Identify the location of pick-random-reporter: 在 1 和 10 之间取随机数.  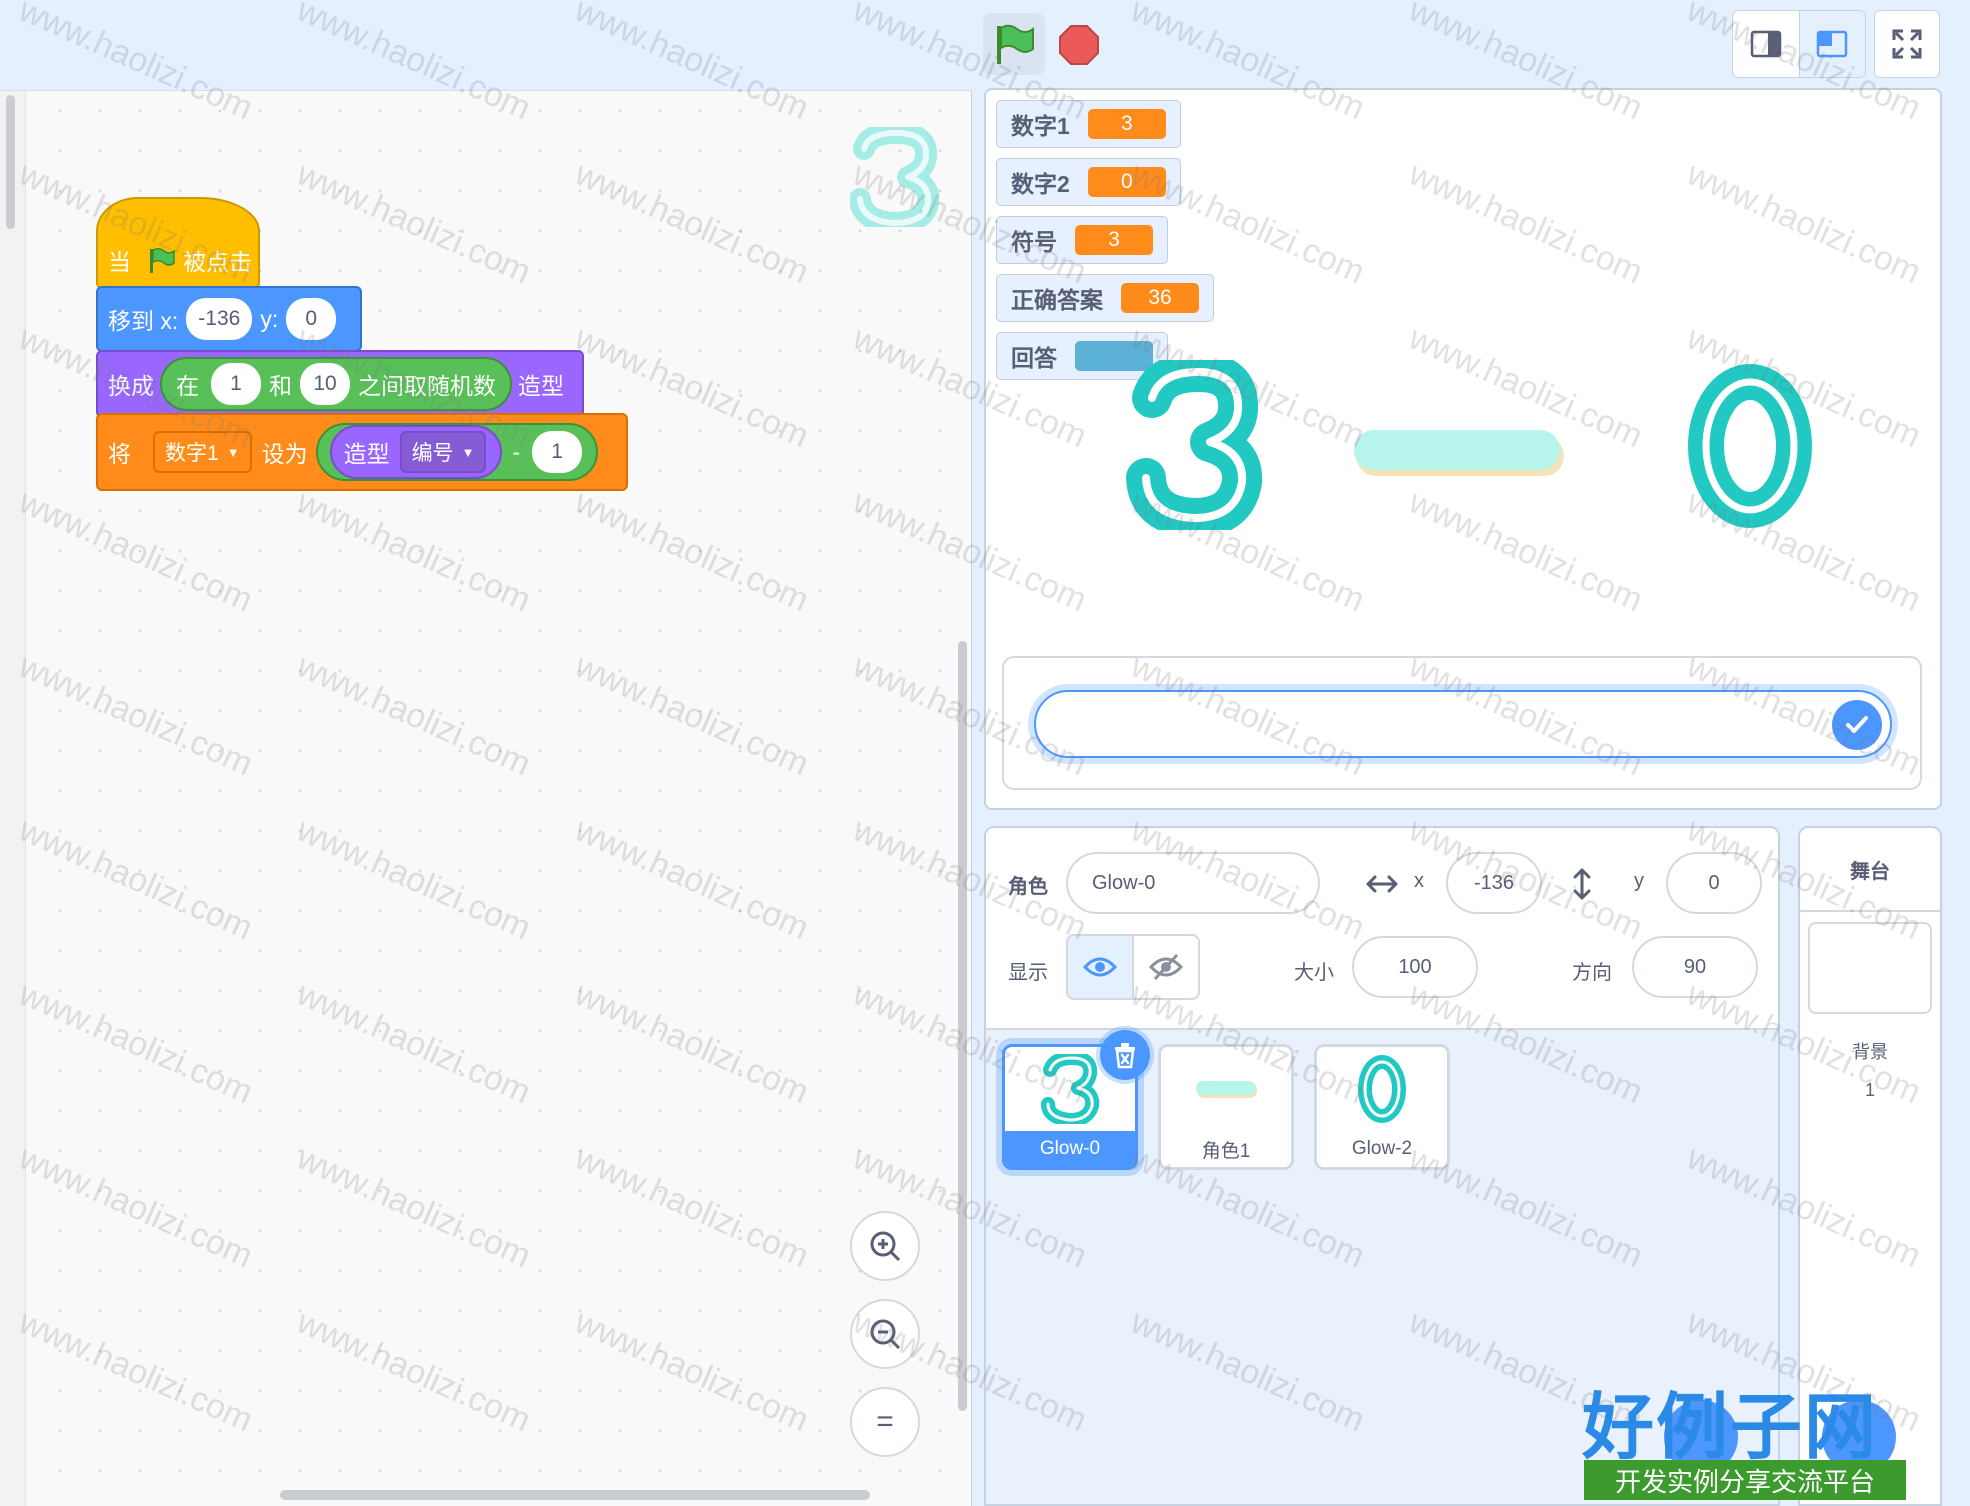
(336, 384).